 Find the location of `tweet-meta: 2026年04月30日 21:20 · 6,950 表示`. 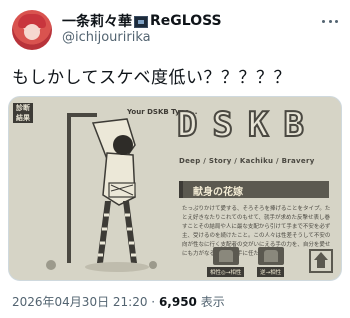

tweet-meta: 2026年04月30日 21:20 · 6,950 表示 is located at coordinates (118, 301).